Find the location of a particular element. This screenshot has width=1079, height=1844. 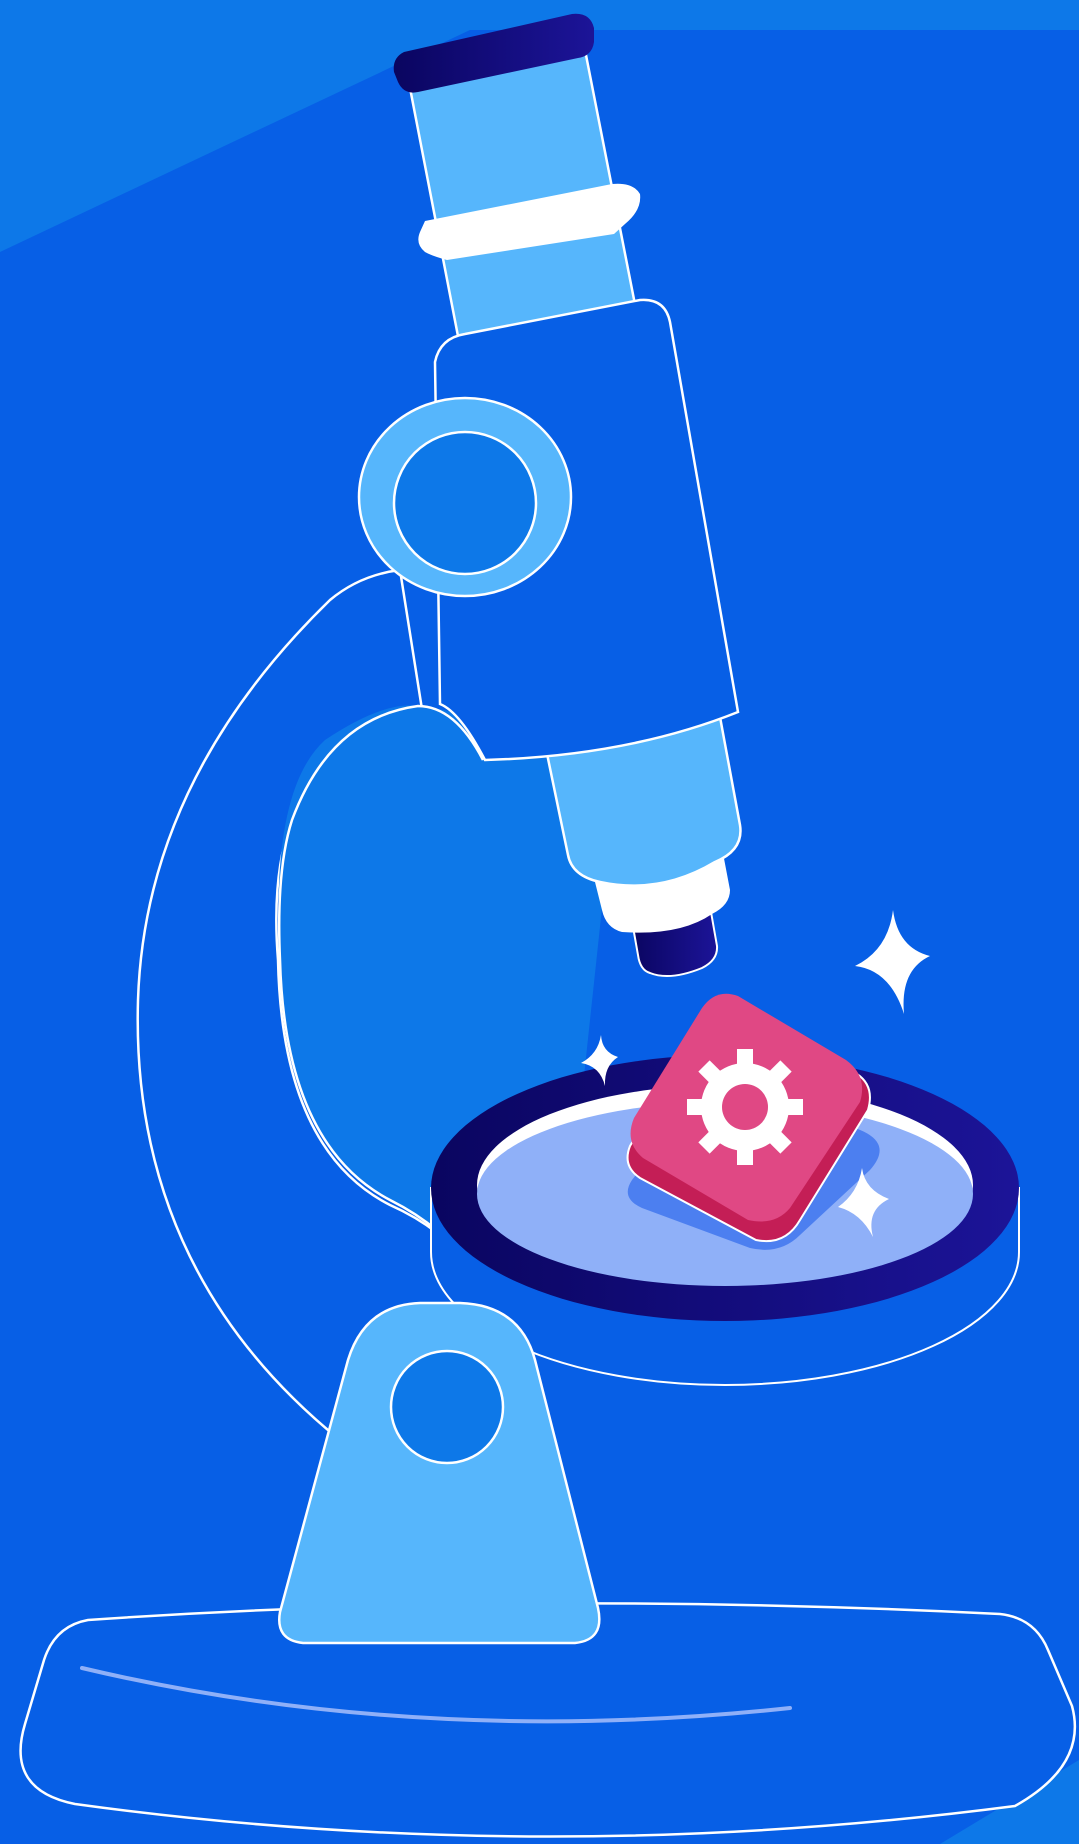

pillar-knob is located at coordinates (447, 1407).